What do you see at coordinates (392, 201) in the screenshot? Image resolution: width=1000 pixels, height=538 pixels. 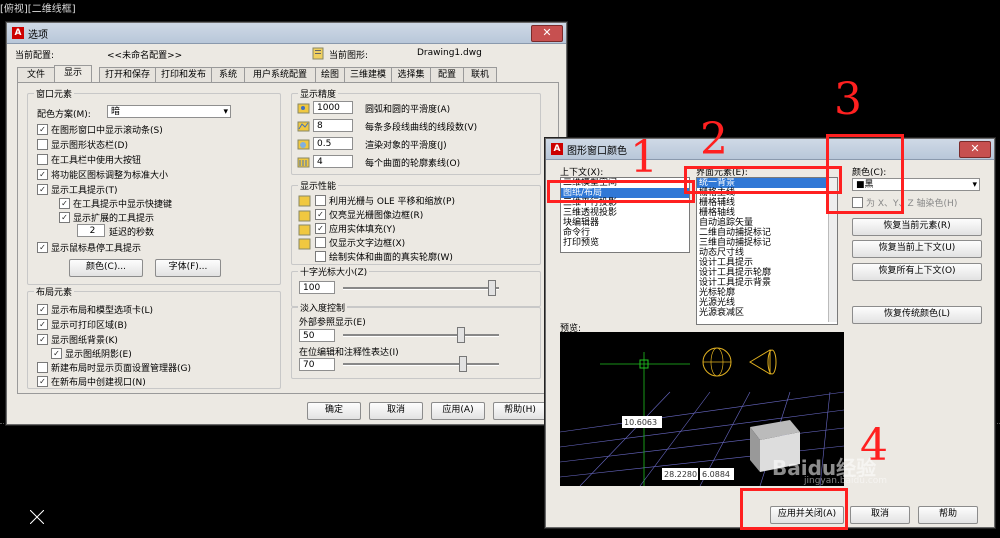 I see `checkbox-label: 利用光栅与 OLE 平移和缩放(P)` at bounding box center [392, 201].